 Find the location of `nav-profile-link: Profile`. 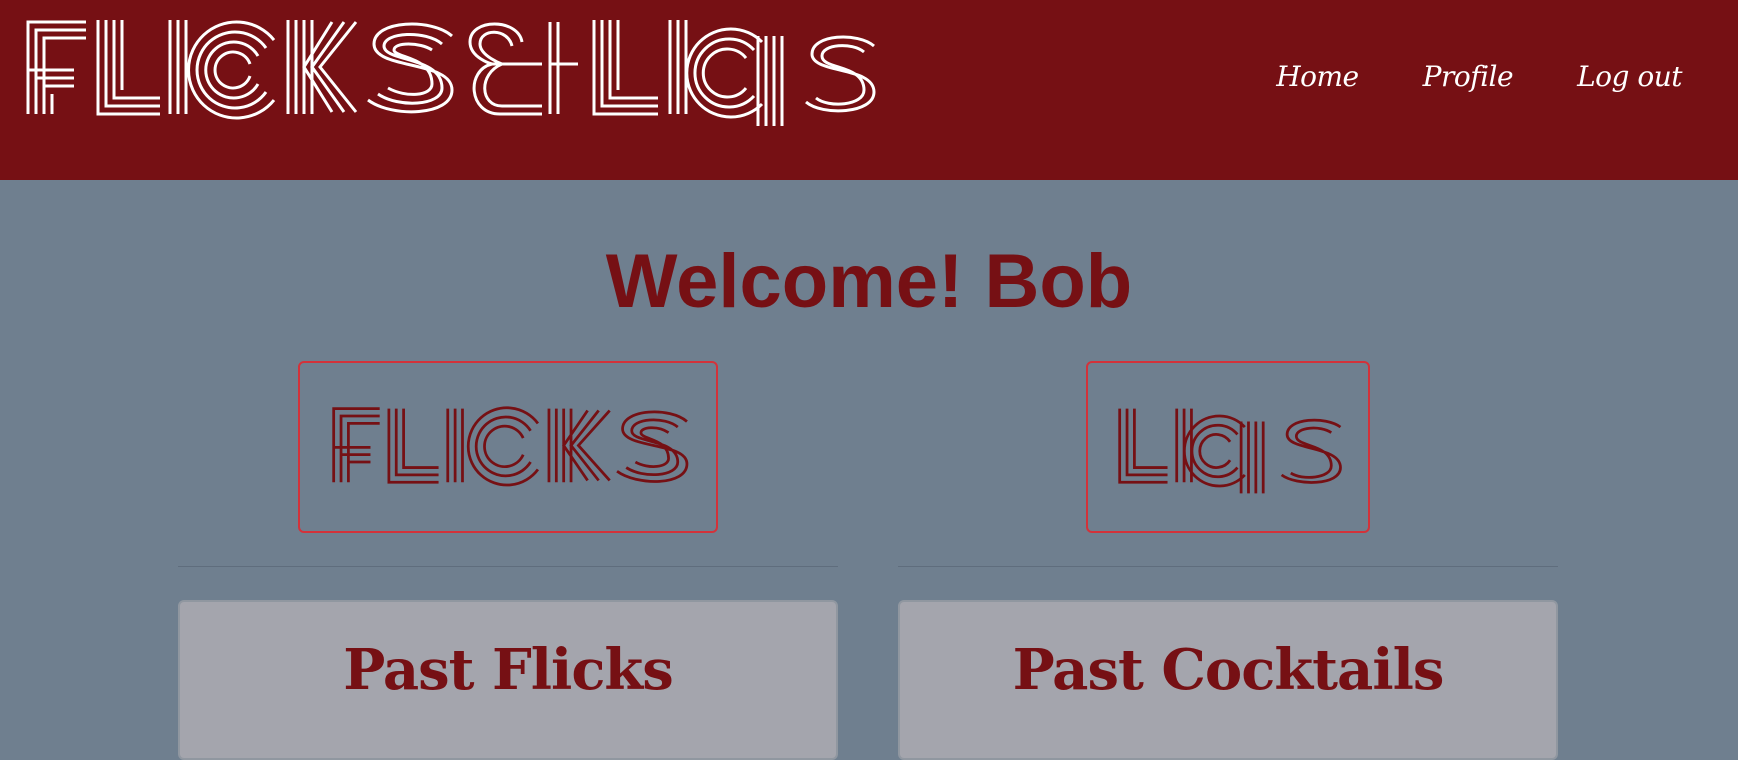

nav-profile-link: Profile is located at coordinates (1468, 76).